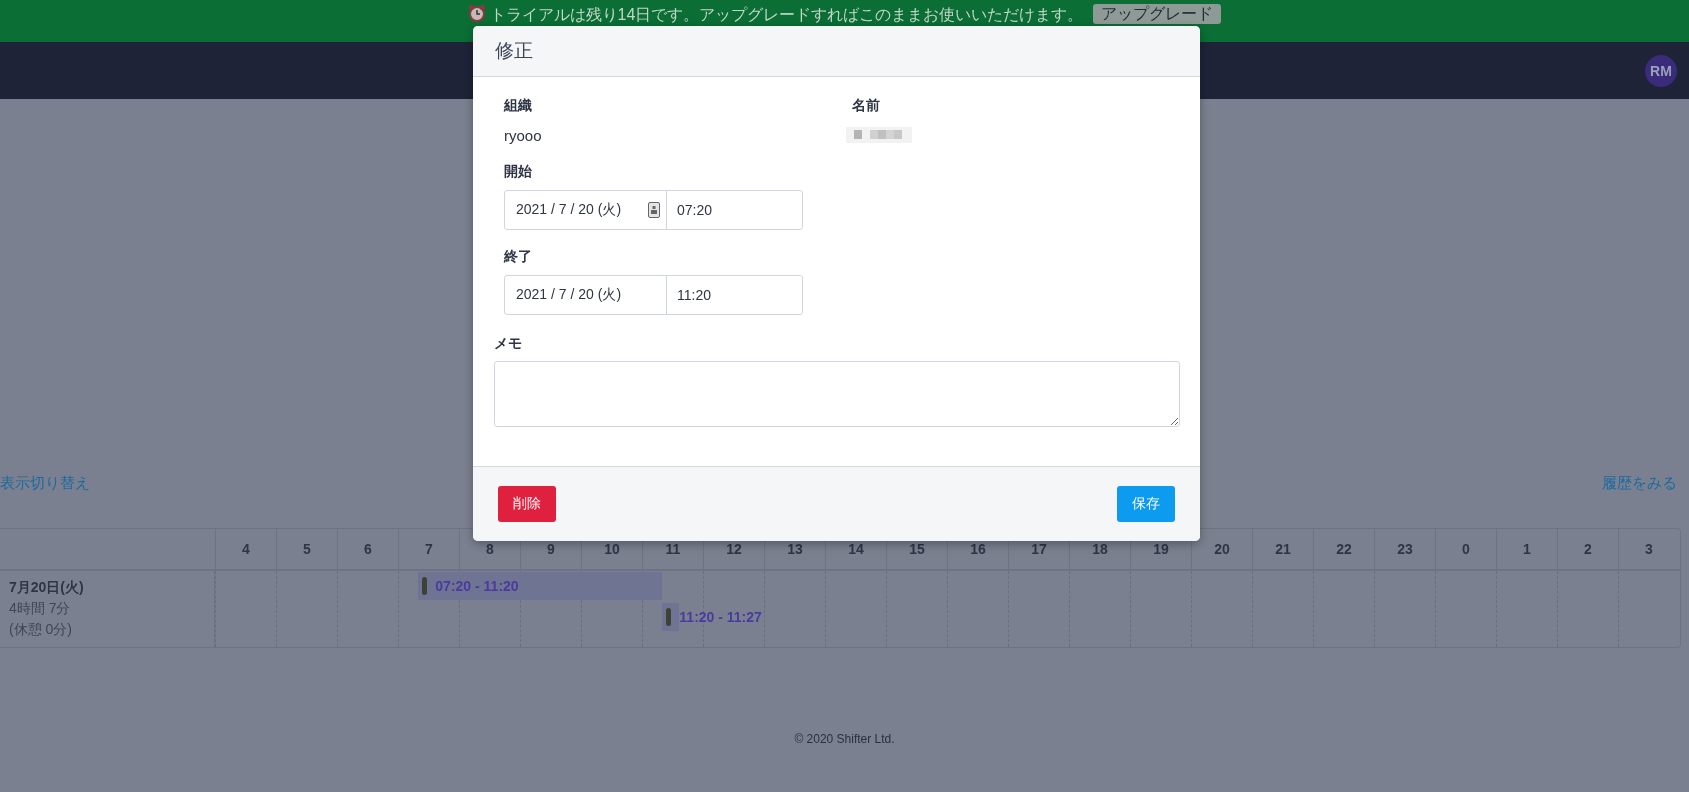 The image size is (1689, 792). Describe the element at coordinates (367, 549) in the screenshot. I see `hour-header: 6` at that location.